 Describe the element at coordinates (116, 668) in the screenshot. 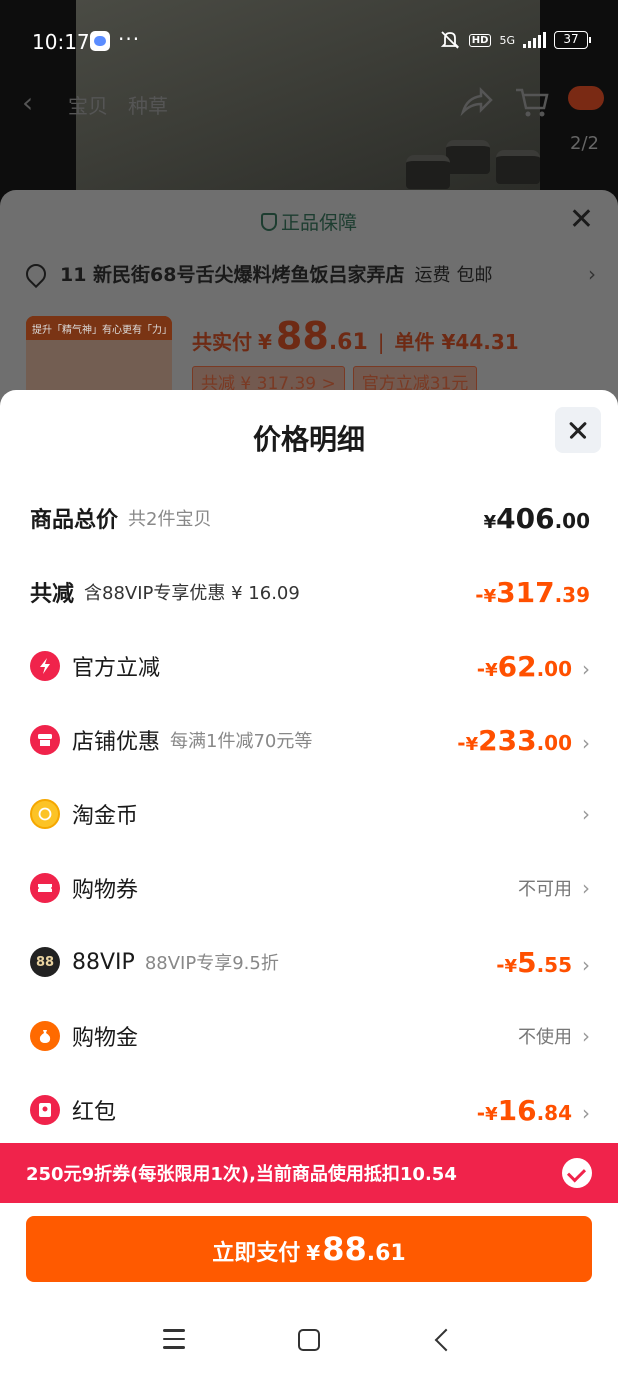

I see `row-label: 官方立减` at that location.